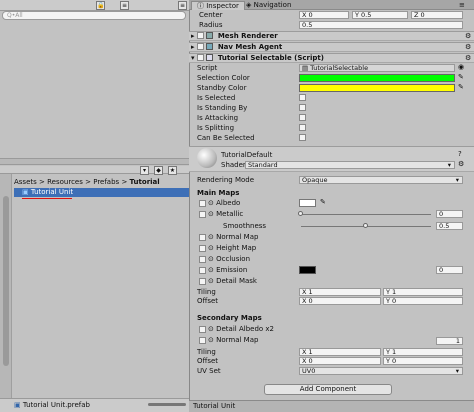 This screenshot has height=412, width=474. I want to click on panel-menu-icon: ≡, so click(462, 5).